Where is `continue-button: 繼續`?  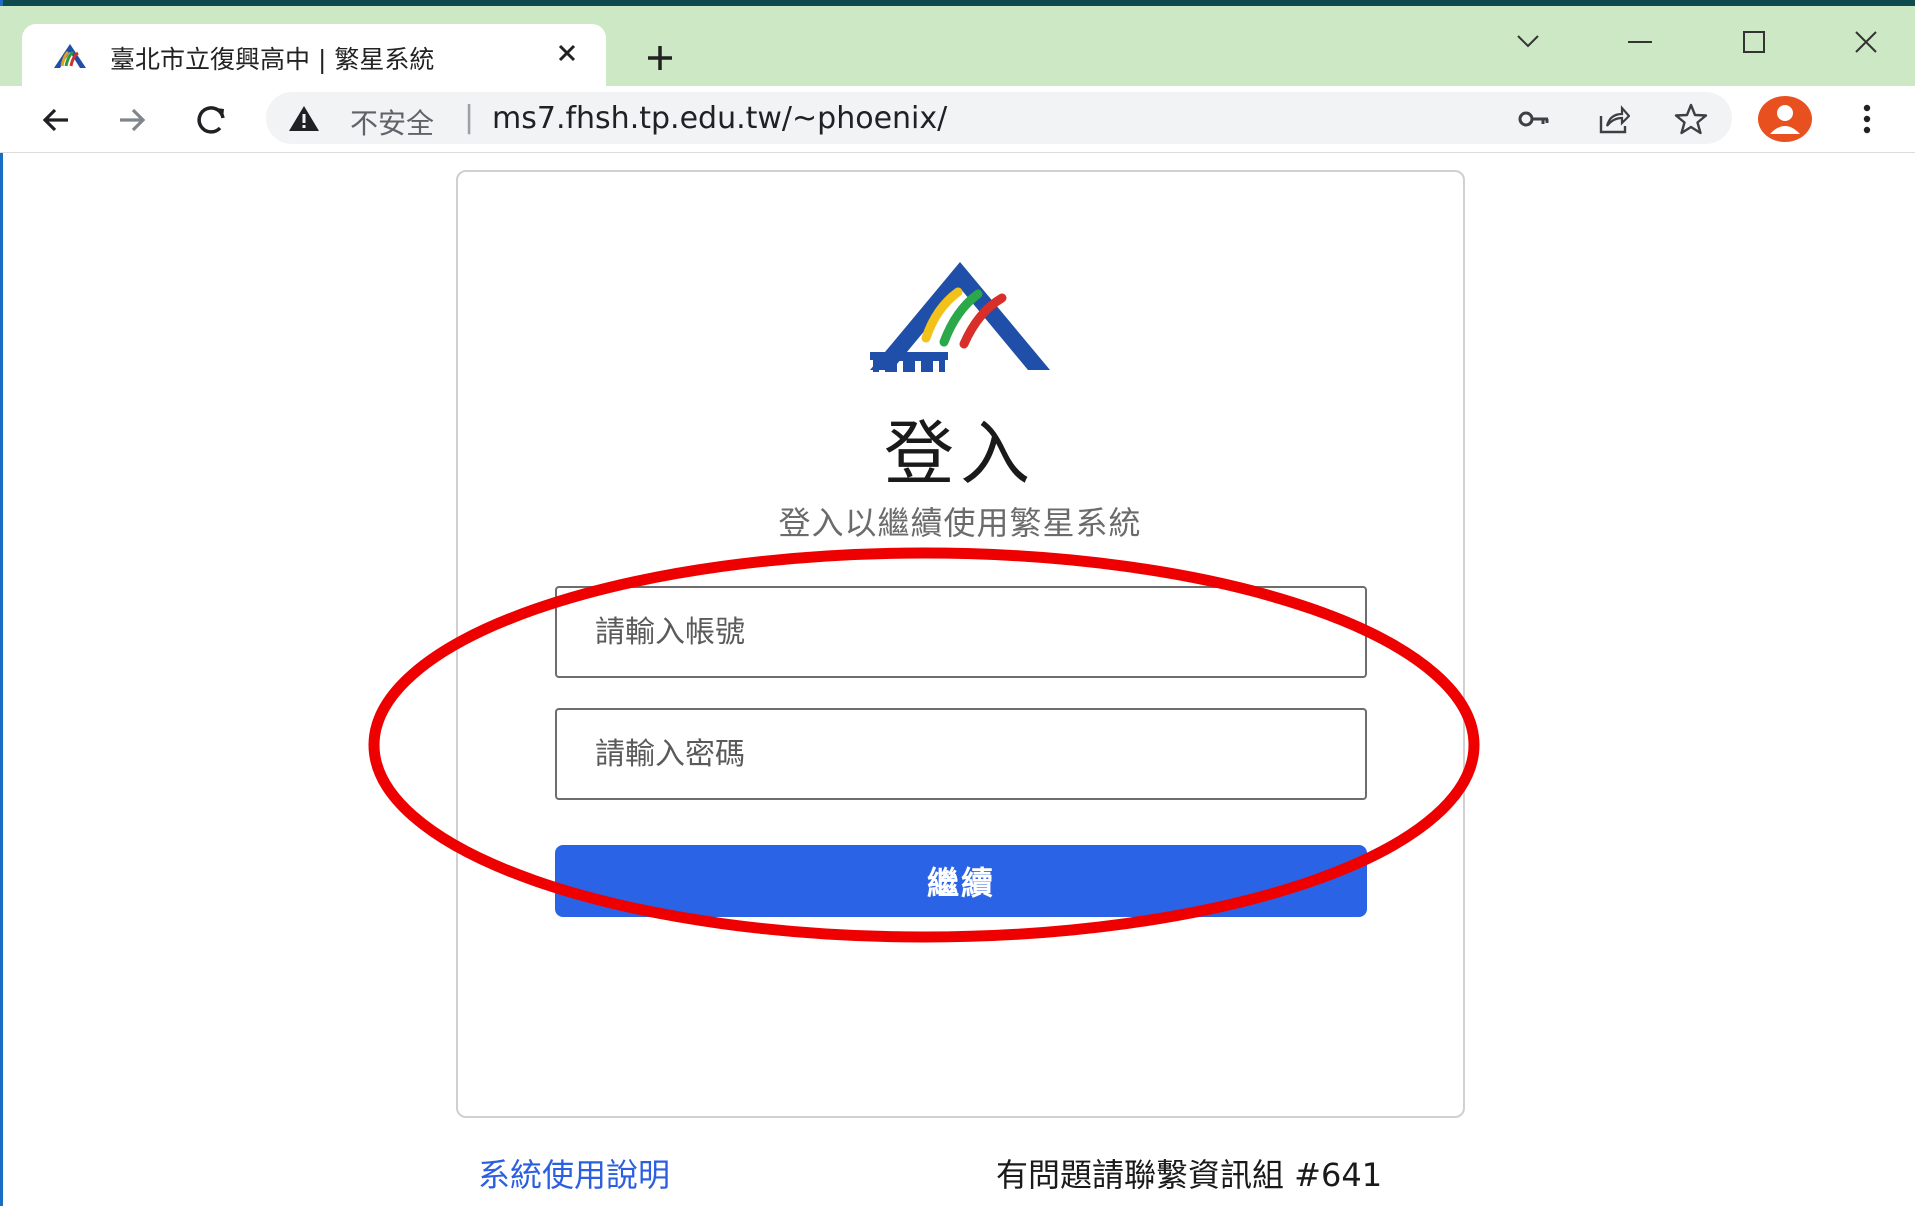 continue-button: 繼續 is located at coordinates (961, 881).